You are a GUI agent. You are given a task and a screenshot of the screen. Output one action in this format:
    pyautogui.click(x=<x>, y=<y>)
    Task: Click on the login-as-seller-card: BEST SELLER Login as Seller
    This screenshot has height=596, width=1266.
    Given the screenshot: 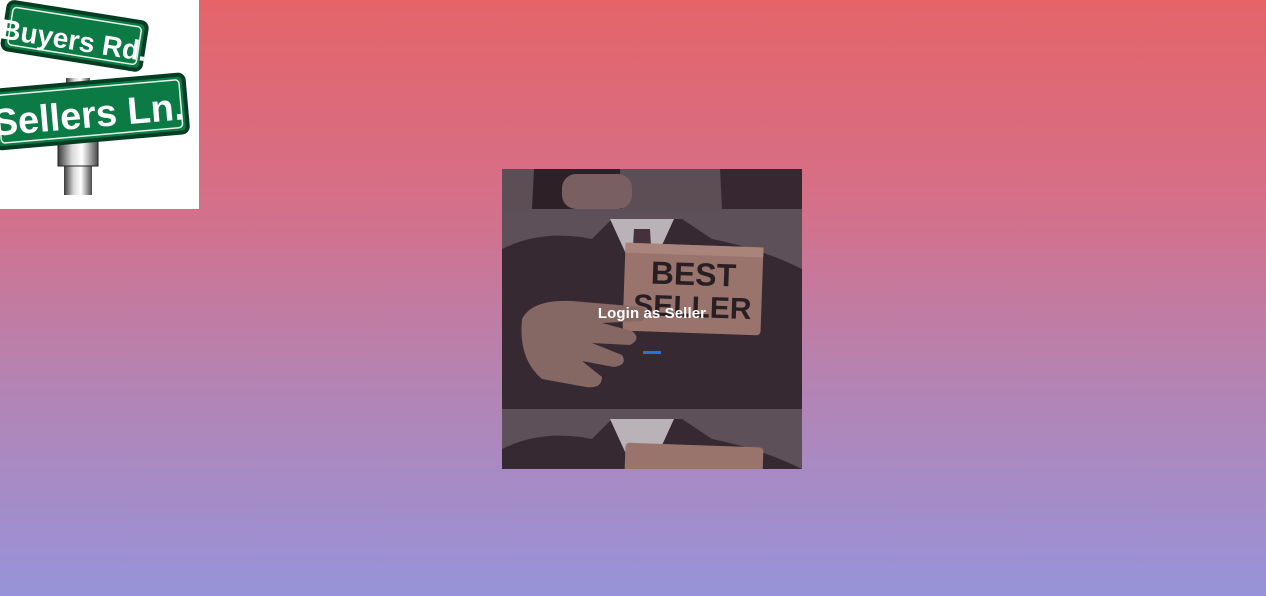 What is the action you would take?
    pyautogui.click(x=652, y=319)
    